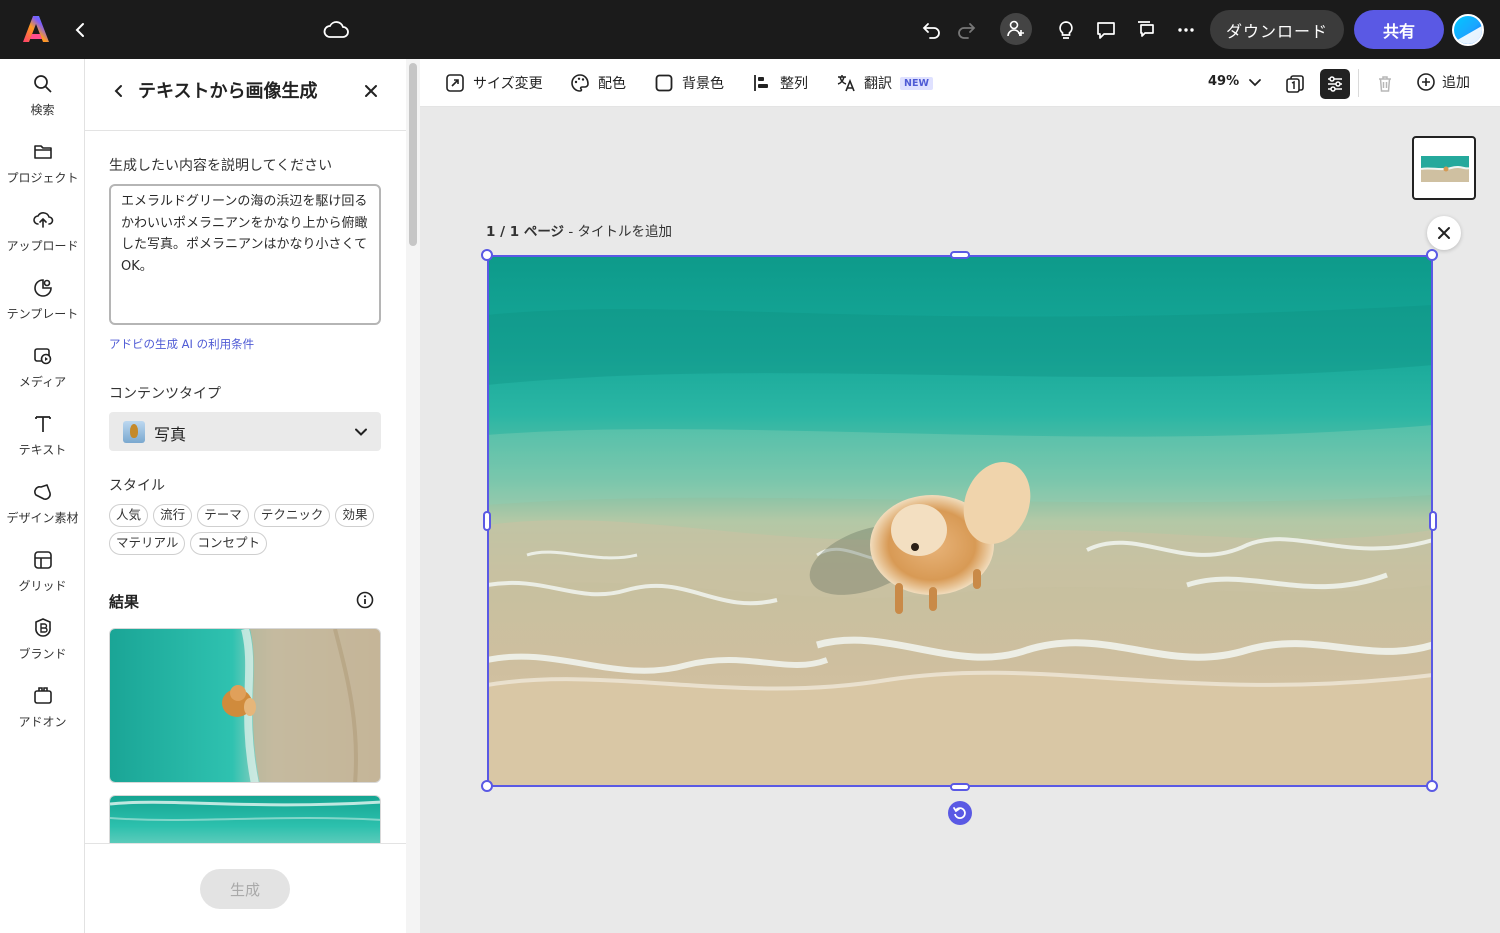 This screenshot has height=933, width=1500. I want to click on adobe-express-logo-icon, so click(36, 29).